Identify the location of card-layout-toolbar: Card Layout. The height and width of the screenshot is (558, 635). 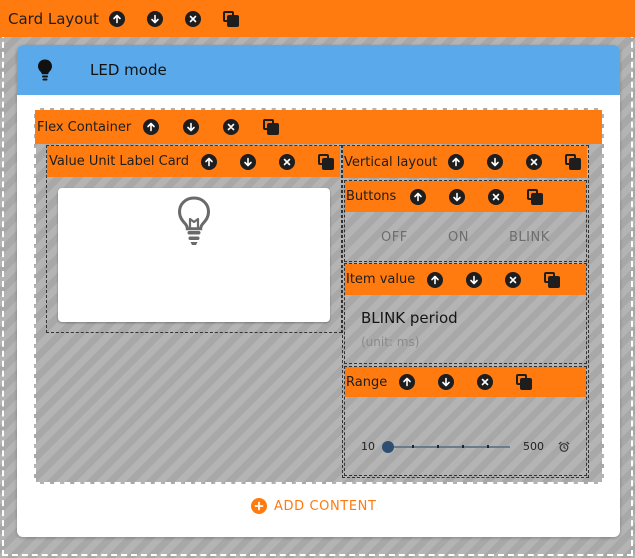
(317, 18).